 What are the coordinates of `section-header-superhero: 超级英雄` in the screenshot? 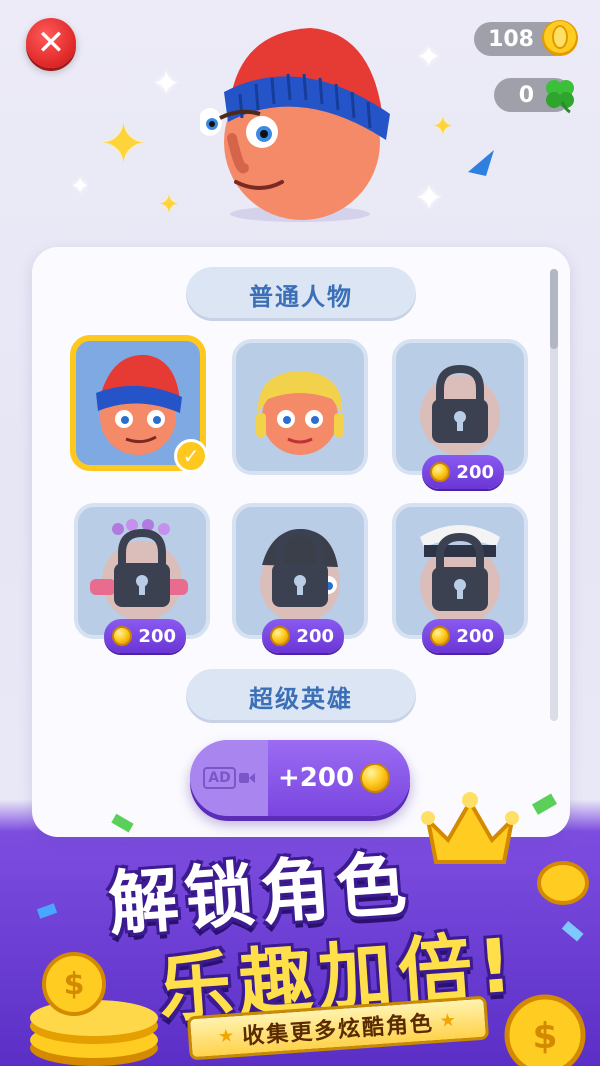 It's located at (301, 696).